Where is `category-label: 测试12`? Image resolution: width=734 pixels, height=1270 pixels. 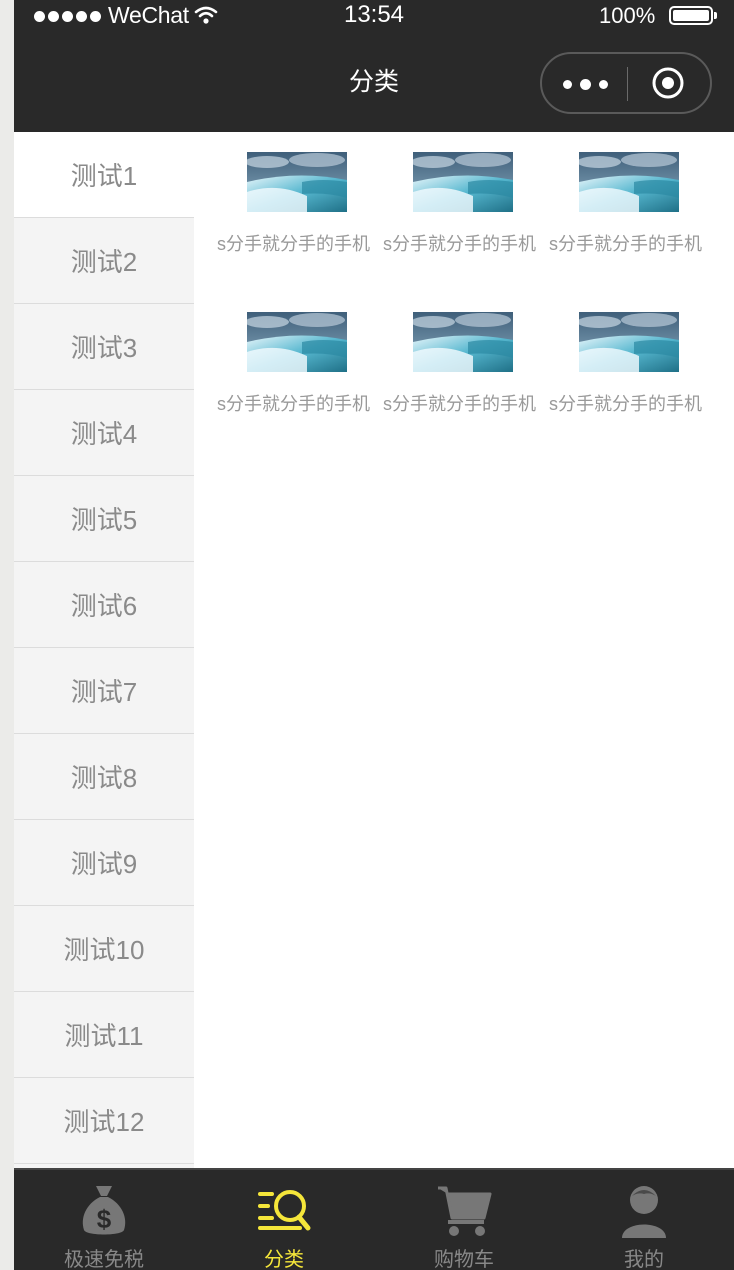
category-label: 测试12 is located at coordinates (104, 1122).